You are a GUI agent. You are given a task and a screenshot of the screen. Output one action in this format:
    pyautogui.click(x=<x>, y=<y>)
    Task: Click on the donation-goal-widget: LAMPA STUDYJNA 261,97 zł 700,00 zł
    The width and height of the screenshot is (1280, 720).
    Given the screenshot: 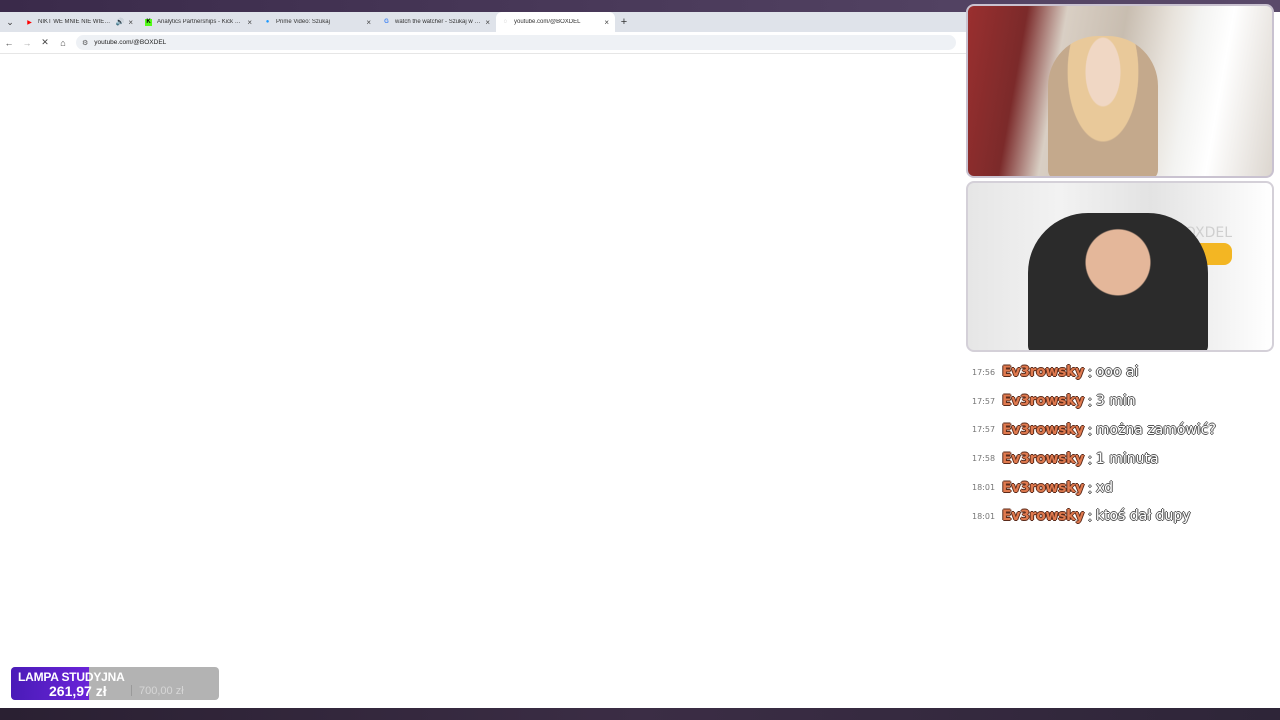 What is the action you would take?
    pyautogui.click(x=115, y=683)
    